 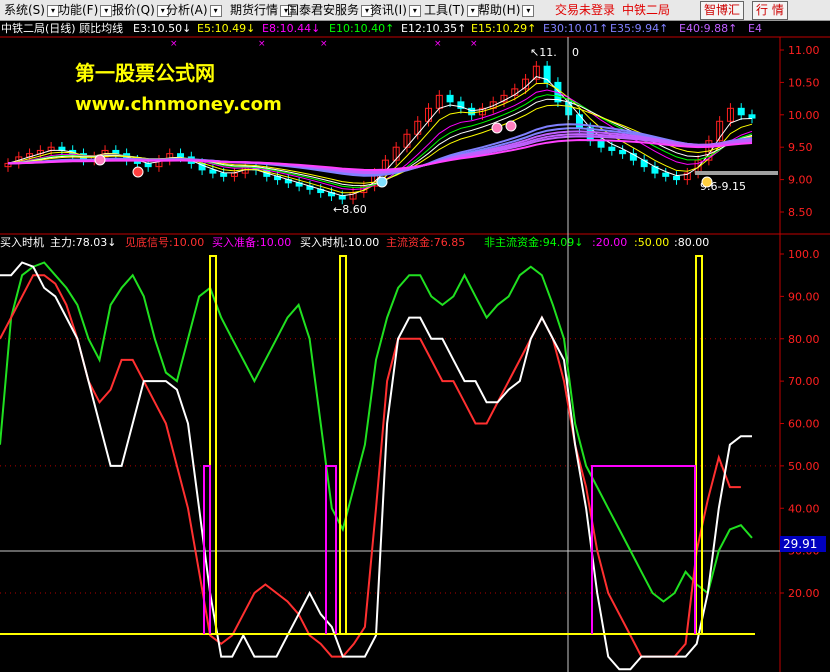 I want to click on low-annotation: ←8.60, so click(x=350, y=209).